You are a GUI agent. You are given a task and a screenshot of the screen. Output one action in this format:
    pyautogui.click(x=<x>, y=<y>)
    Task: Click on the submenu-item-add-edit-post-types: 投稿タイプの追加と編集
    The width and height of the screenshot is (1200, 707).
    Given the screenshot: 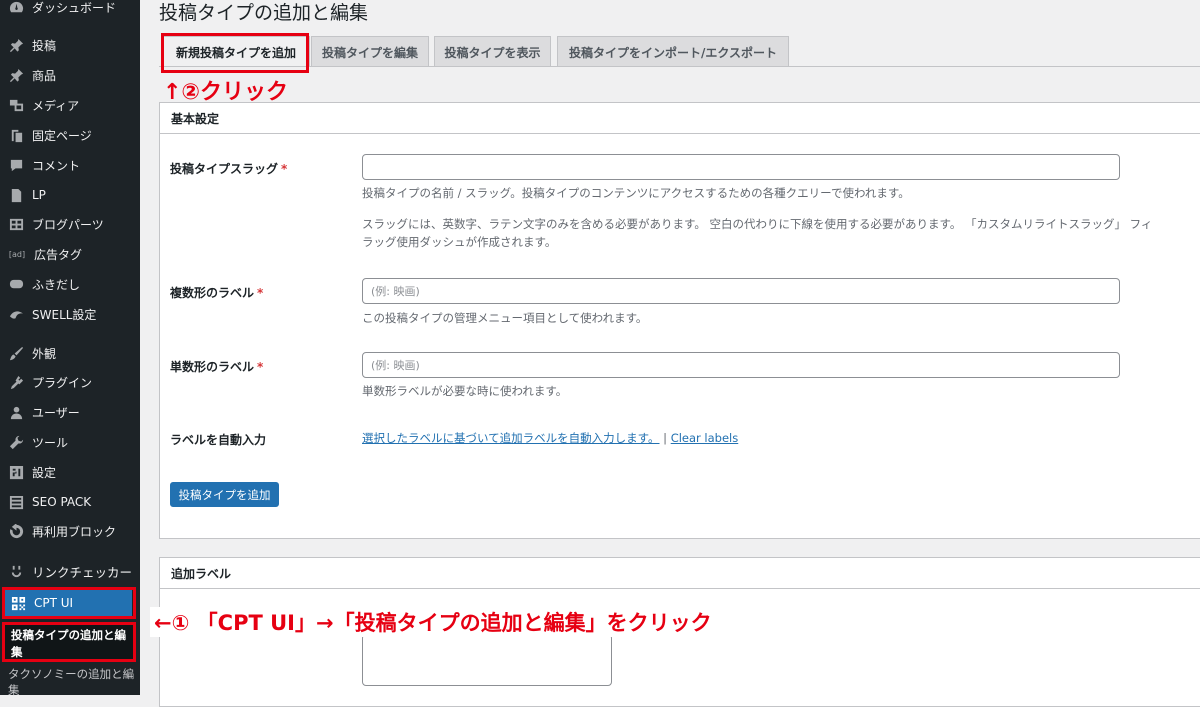 What is the action you would take?
    pyautogui.click(x=69, y=642)
    